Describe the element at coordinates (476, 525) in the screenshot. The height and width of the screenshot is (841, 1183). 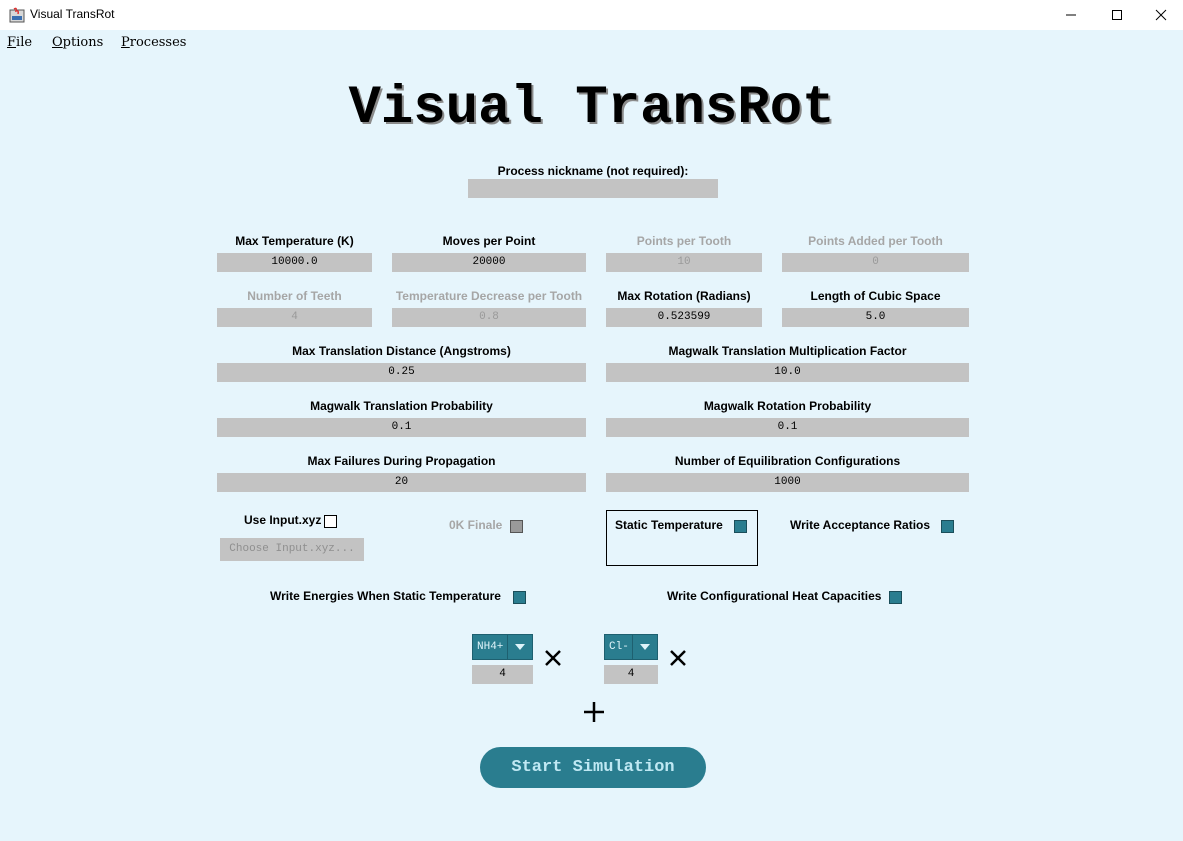
I see `ok-finale-label: 0K Finale` at that location.